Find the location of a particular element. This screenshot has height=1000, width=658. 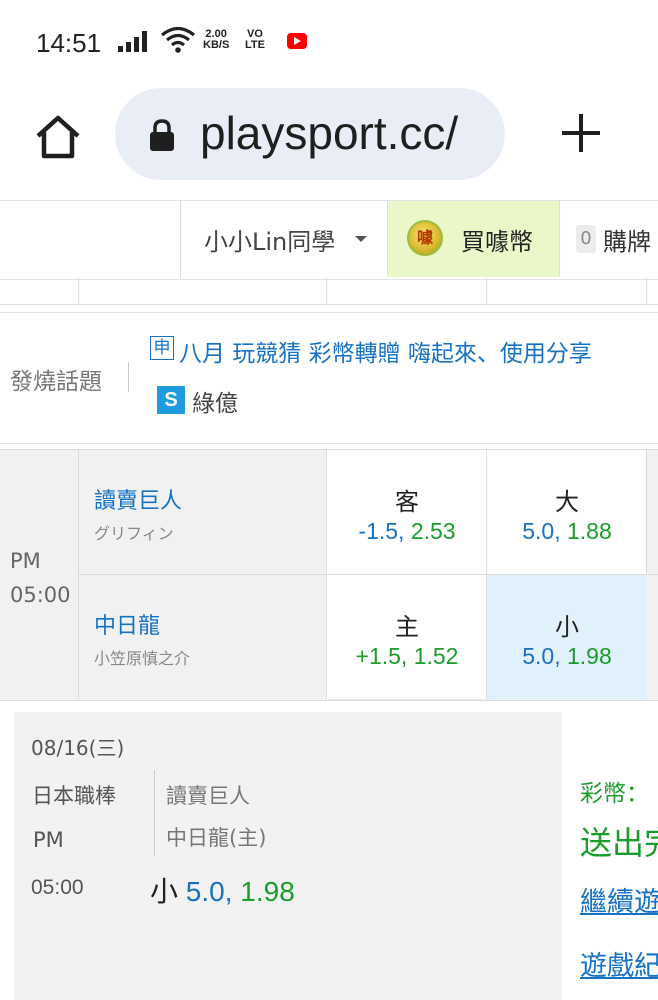

sent-status: 送出完 is located at coordinates (619, 843).